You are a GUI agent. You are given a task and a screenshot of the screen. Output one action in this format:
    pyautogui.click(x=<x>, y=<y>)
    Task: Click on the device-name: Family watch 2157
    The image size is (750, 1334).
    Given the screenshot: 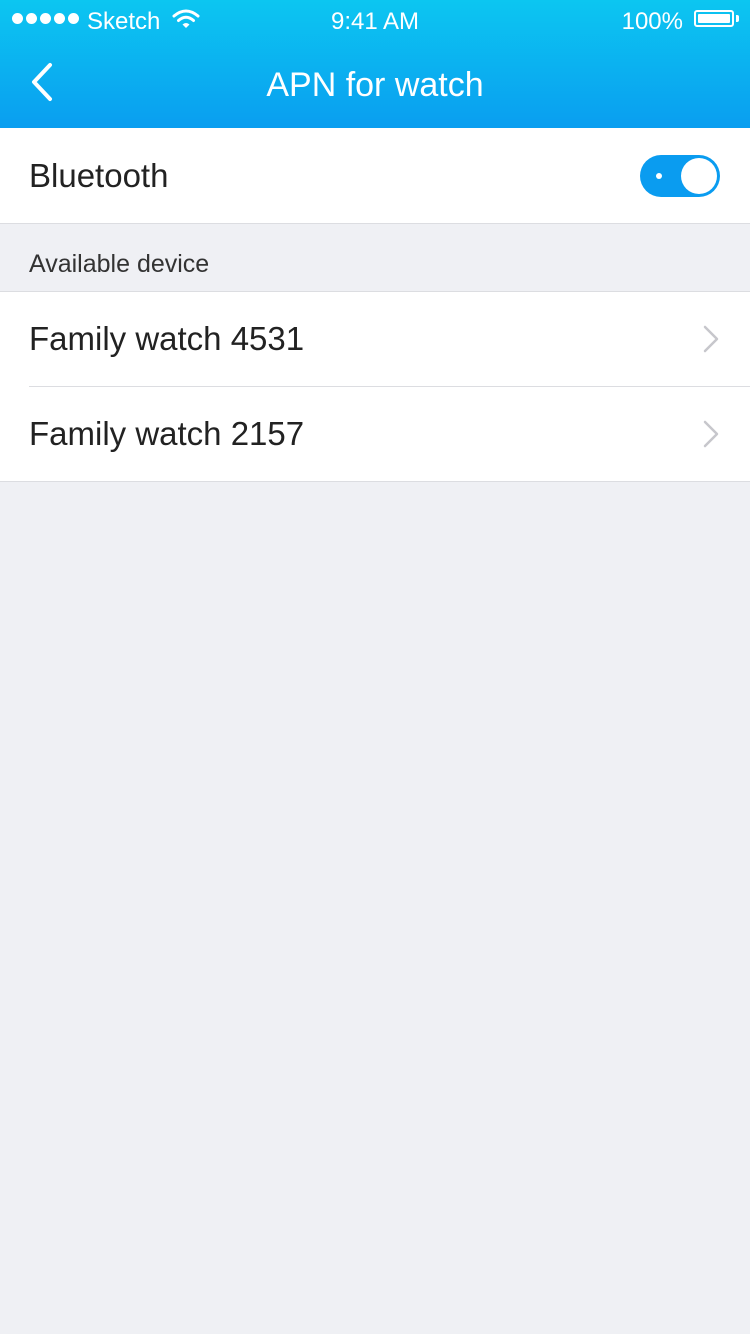 What is the action you would take?
    pyautogui.click(x=167, y=433)
    